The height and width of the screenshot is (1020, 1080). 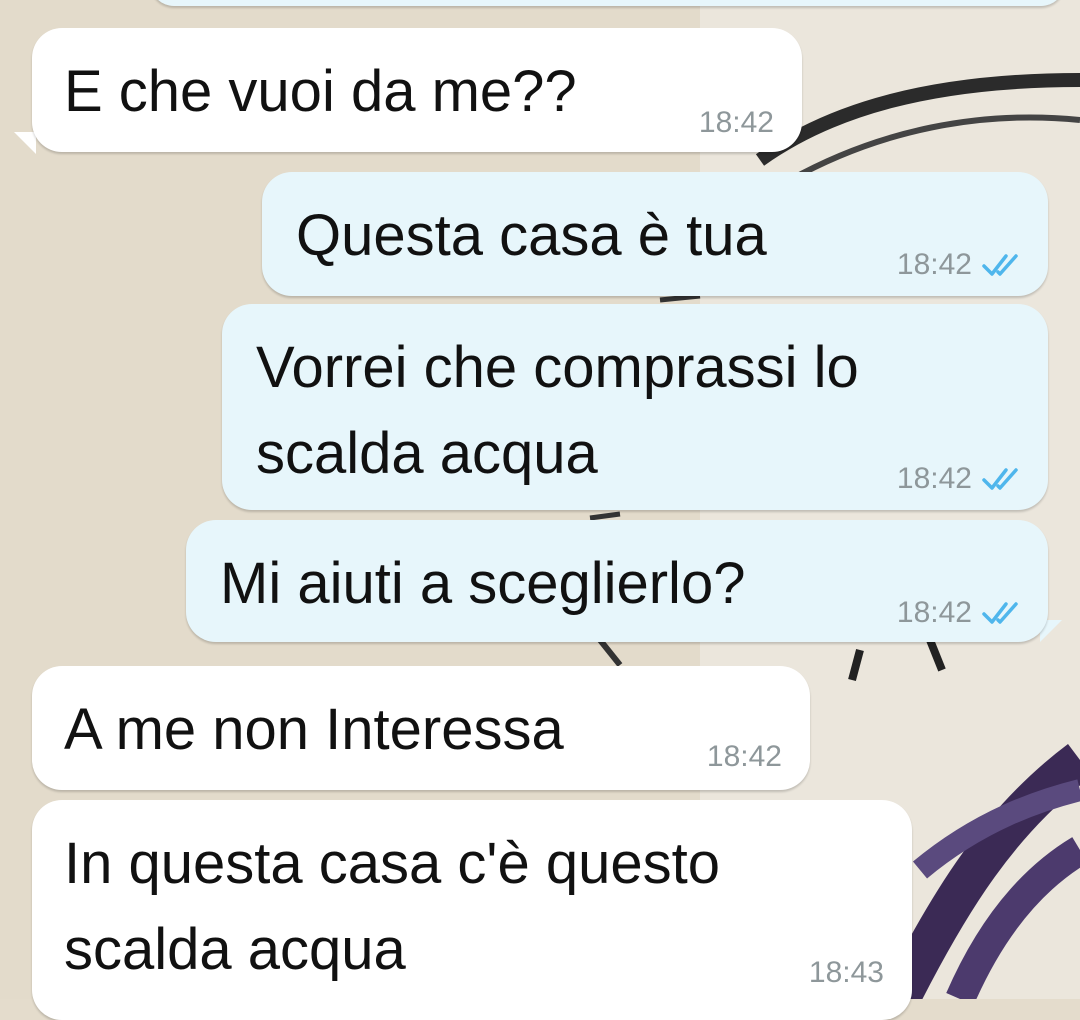 I want to click on message-bubble-incoming: E che vuoi da me?? 18:42, so click(x=417, y=90).